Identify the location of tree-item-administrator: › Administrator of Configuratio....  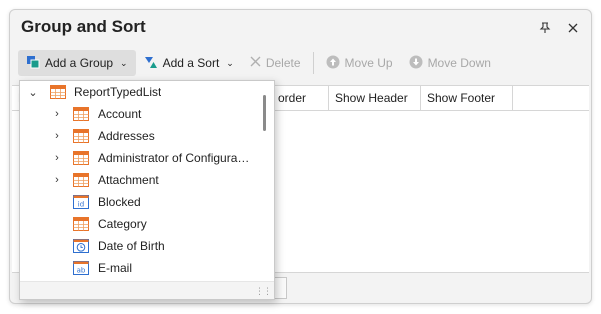
(137, 158).